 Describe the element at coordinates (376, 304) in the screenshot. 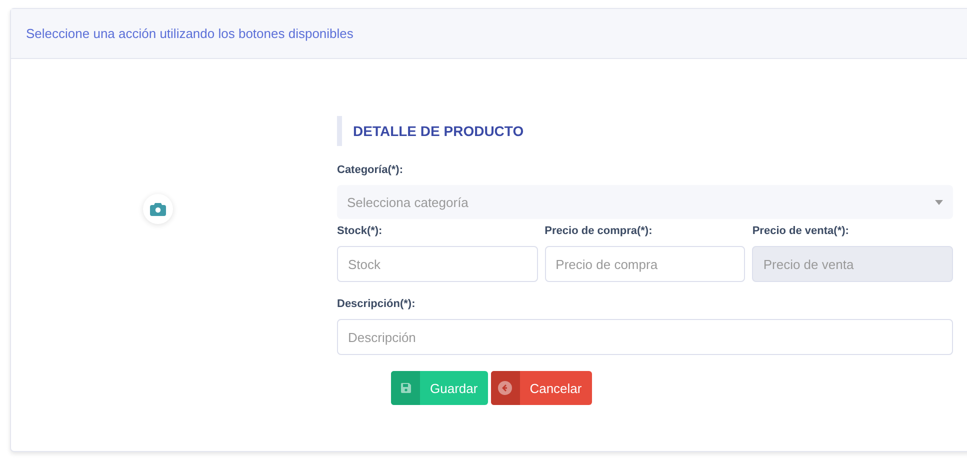

I see `field-label: Descripción(*):` at that location.